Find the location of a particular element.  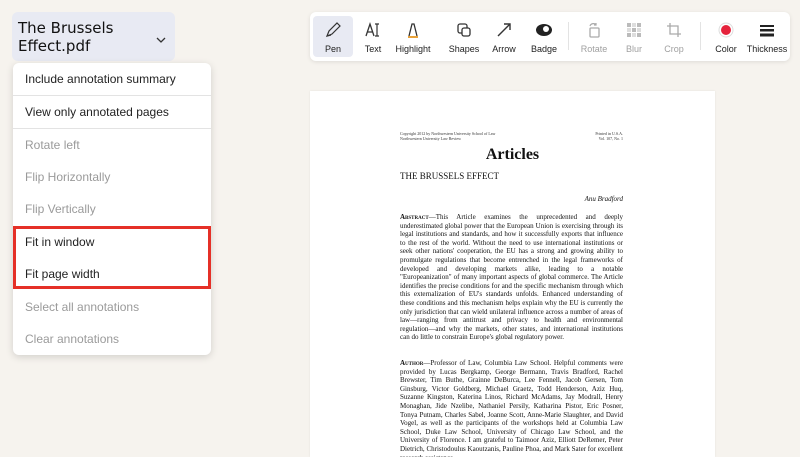

tool-label: Highlight is located at coordinates (413, 49).